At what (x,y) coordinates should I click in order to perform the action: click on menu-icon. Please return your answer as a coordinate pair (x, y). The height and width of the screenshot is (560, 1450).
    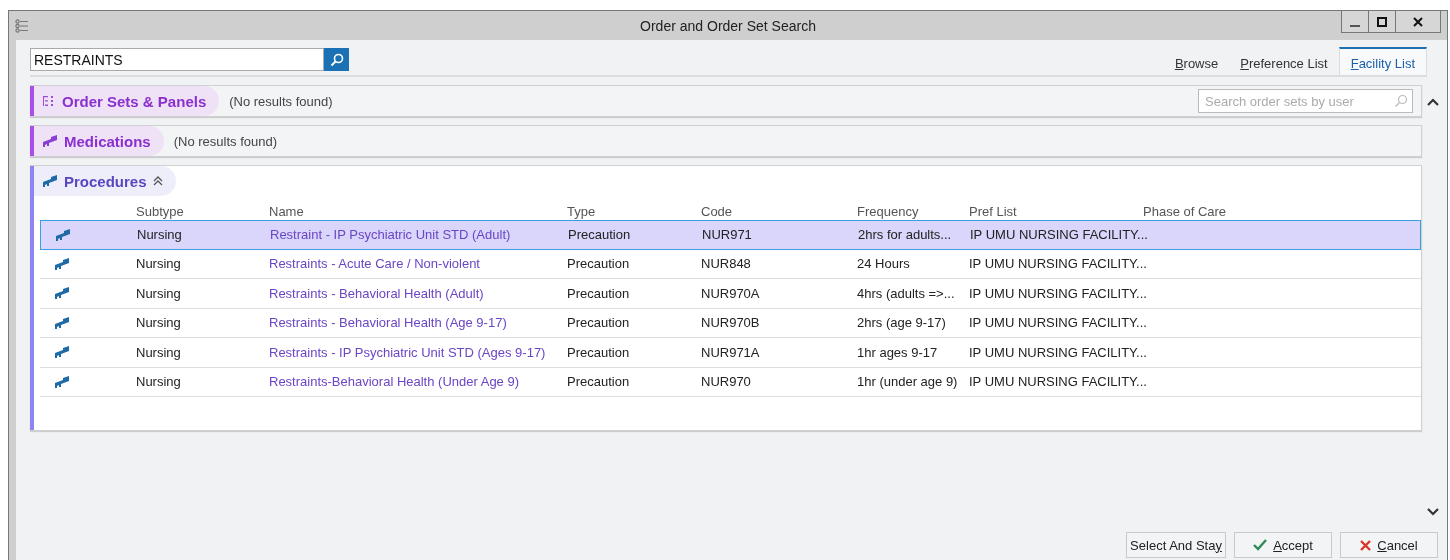
    Looking at the image, I should click on (22, 25).